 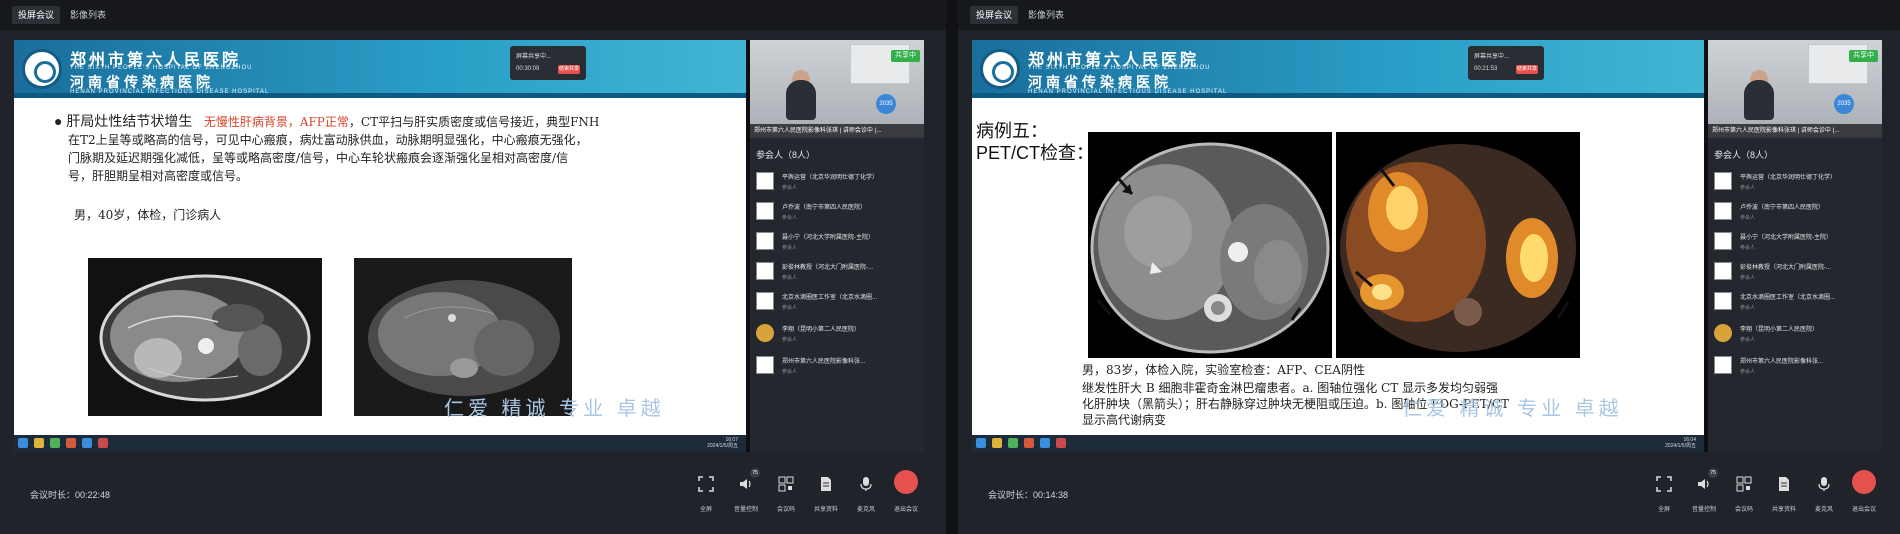 I want to click on mri-image-t2, so click(x=205, y=337).